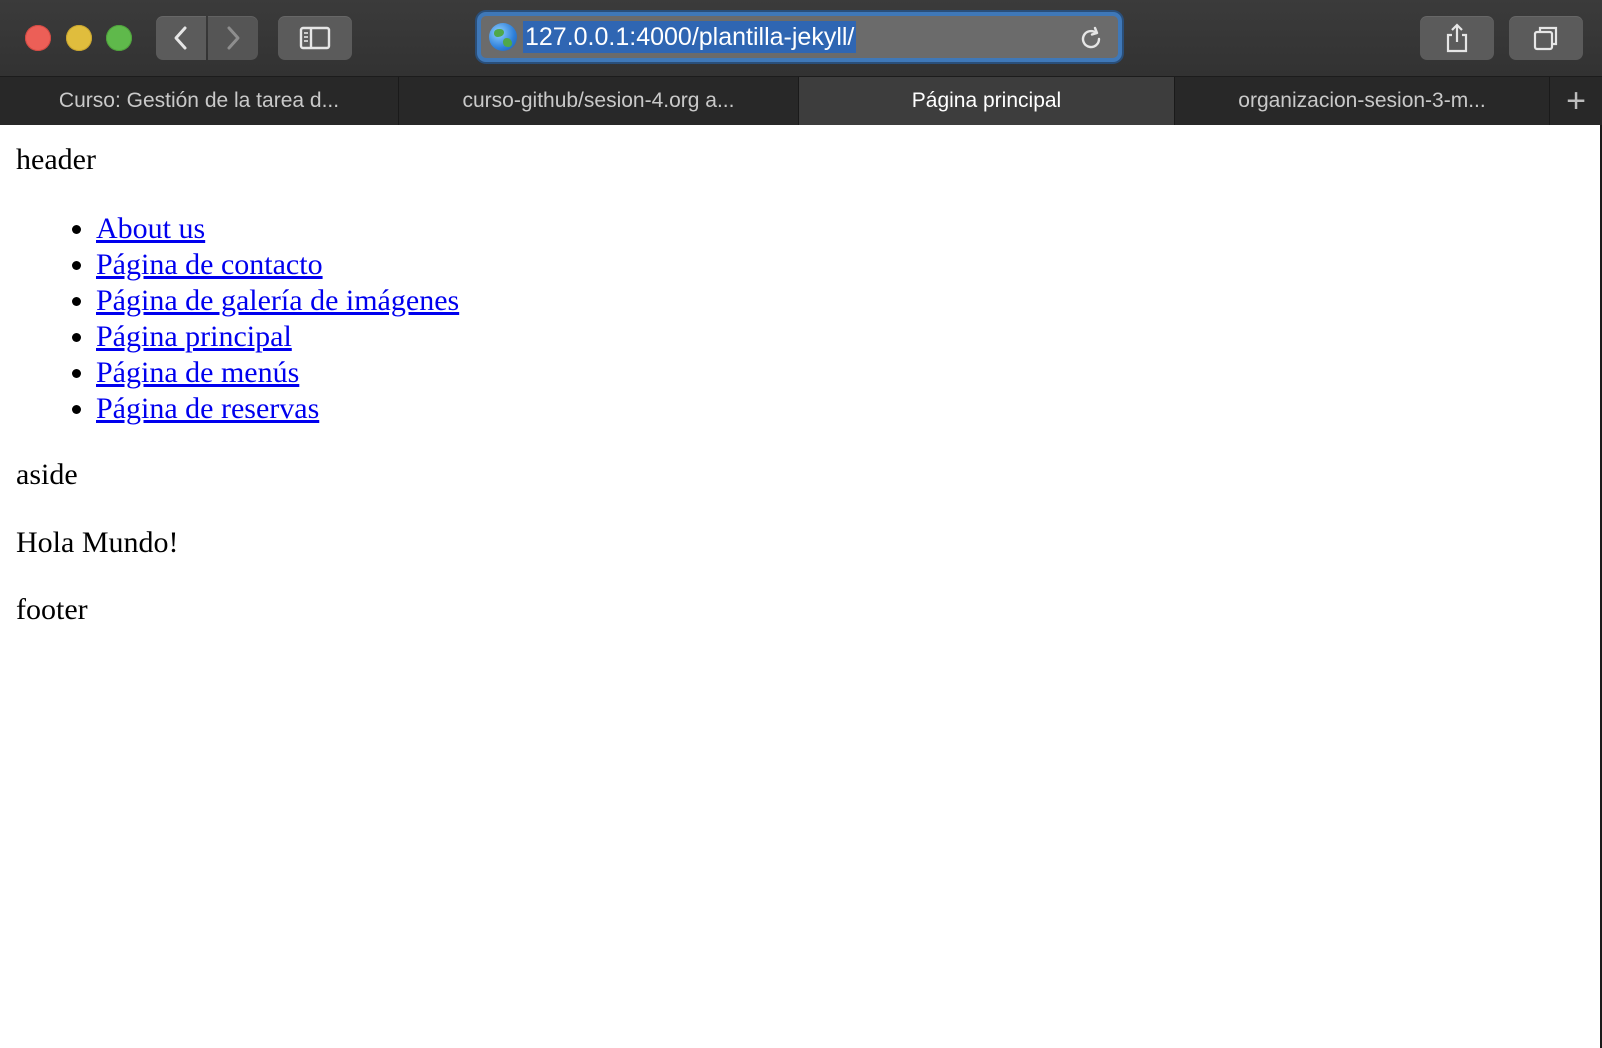 The image size is (1602, 1048). Describe the element at coordinates (277, 229) in the screenshot. I see `list-item: About us` at that location.